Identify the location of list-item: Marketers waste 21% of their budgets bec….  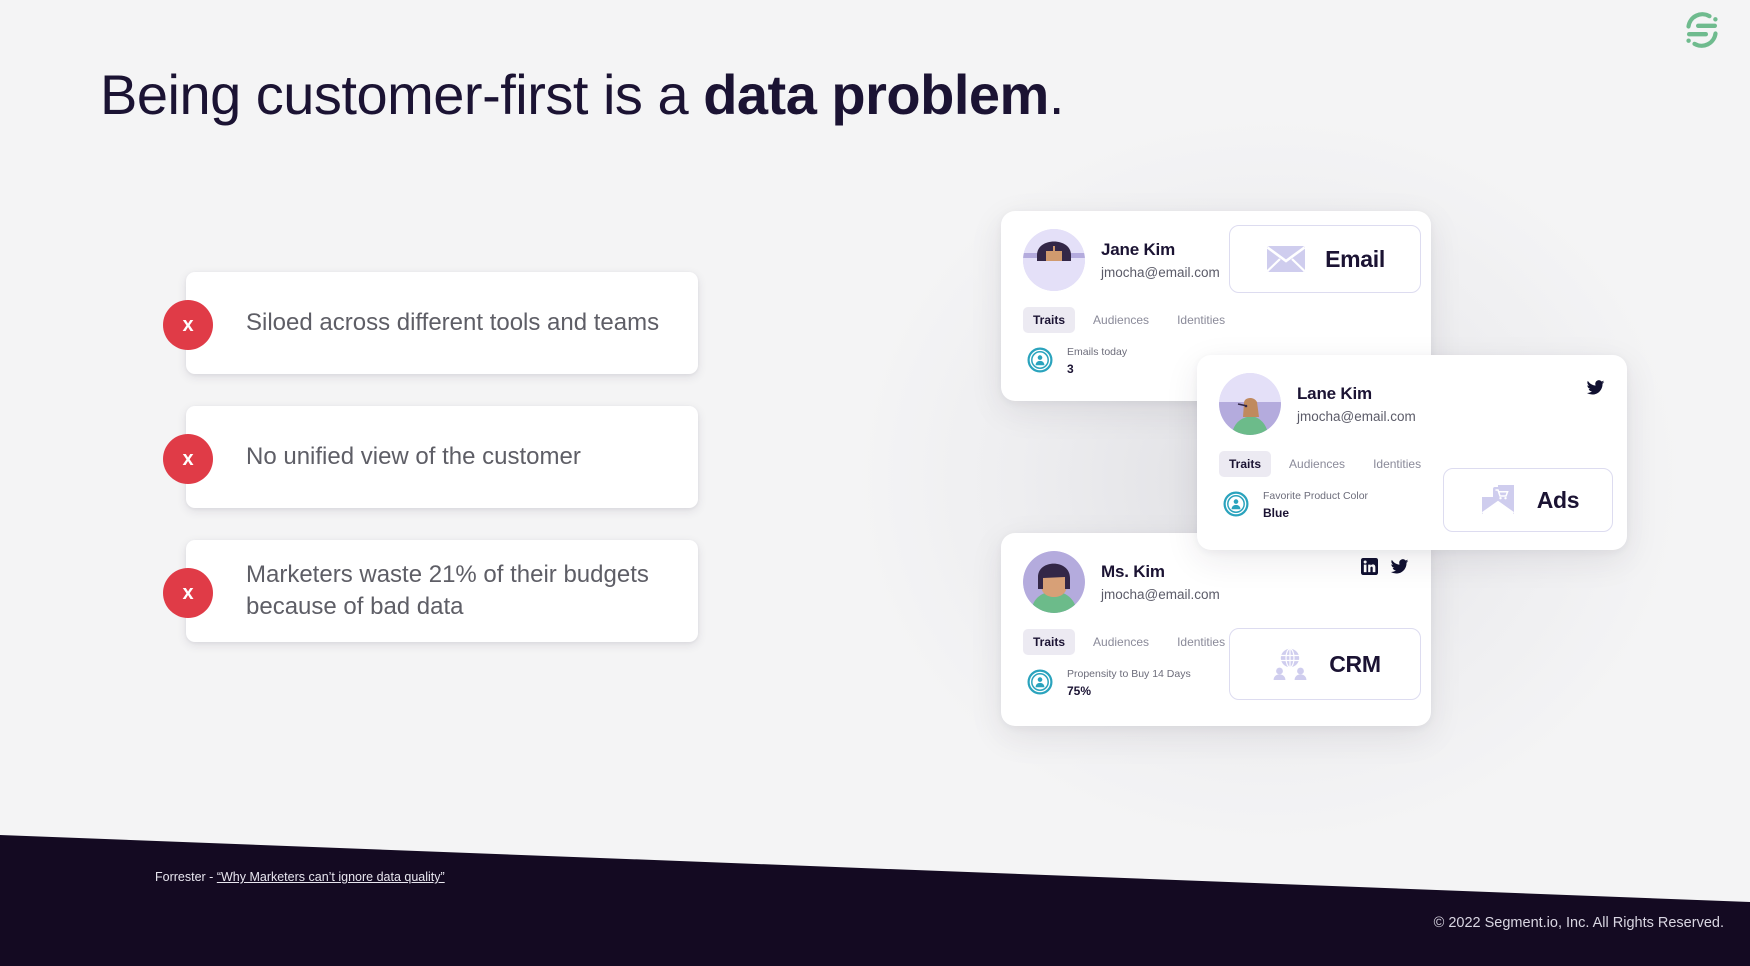
(430, 591).